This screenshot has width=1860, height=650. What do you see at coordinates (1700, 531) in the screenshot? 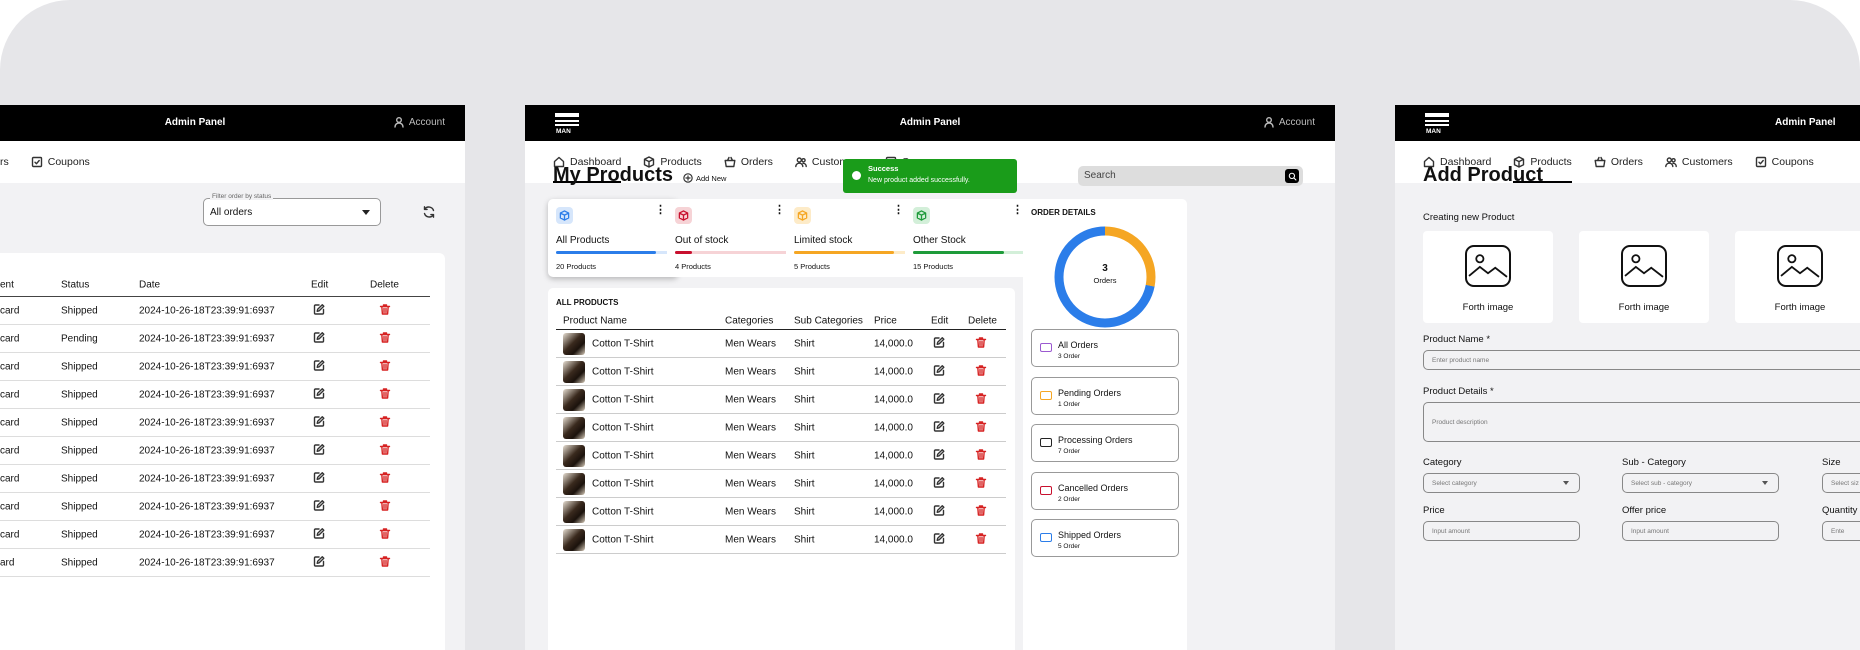
I see `offer-price-input: Input amount` at bounding box center [1700, 531].